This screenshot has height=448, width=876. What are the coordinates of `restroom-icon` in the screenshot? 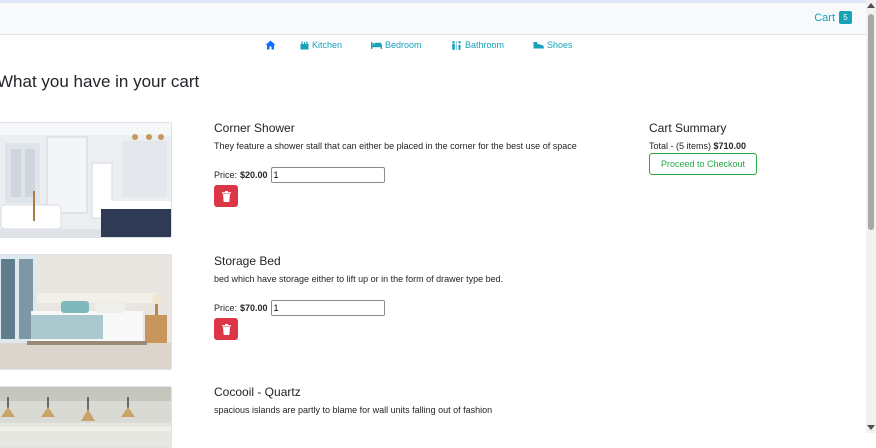 It's located at (456, 45).